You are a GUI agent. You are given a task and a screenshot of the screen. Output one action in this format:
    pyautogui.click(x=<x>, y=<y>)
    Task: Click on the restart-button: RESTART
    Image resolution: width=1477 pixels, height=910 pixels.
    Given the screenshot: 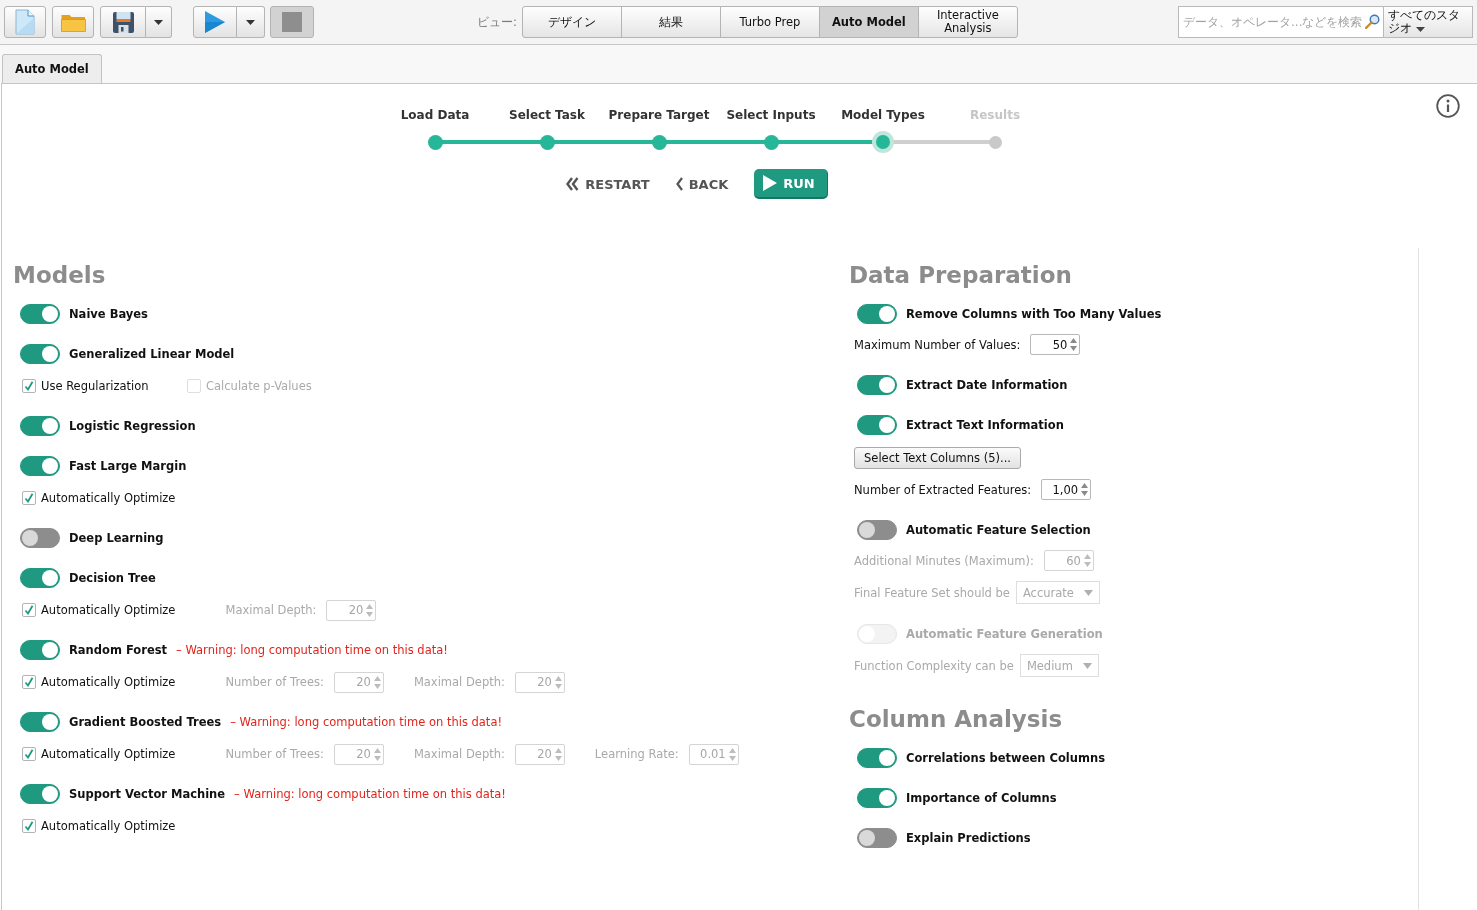 What is the action you would take?
    pyautogui.click(x=608, y=184)
    